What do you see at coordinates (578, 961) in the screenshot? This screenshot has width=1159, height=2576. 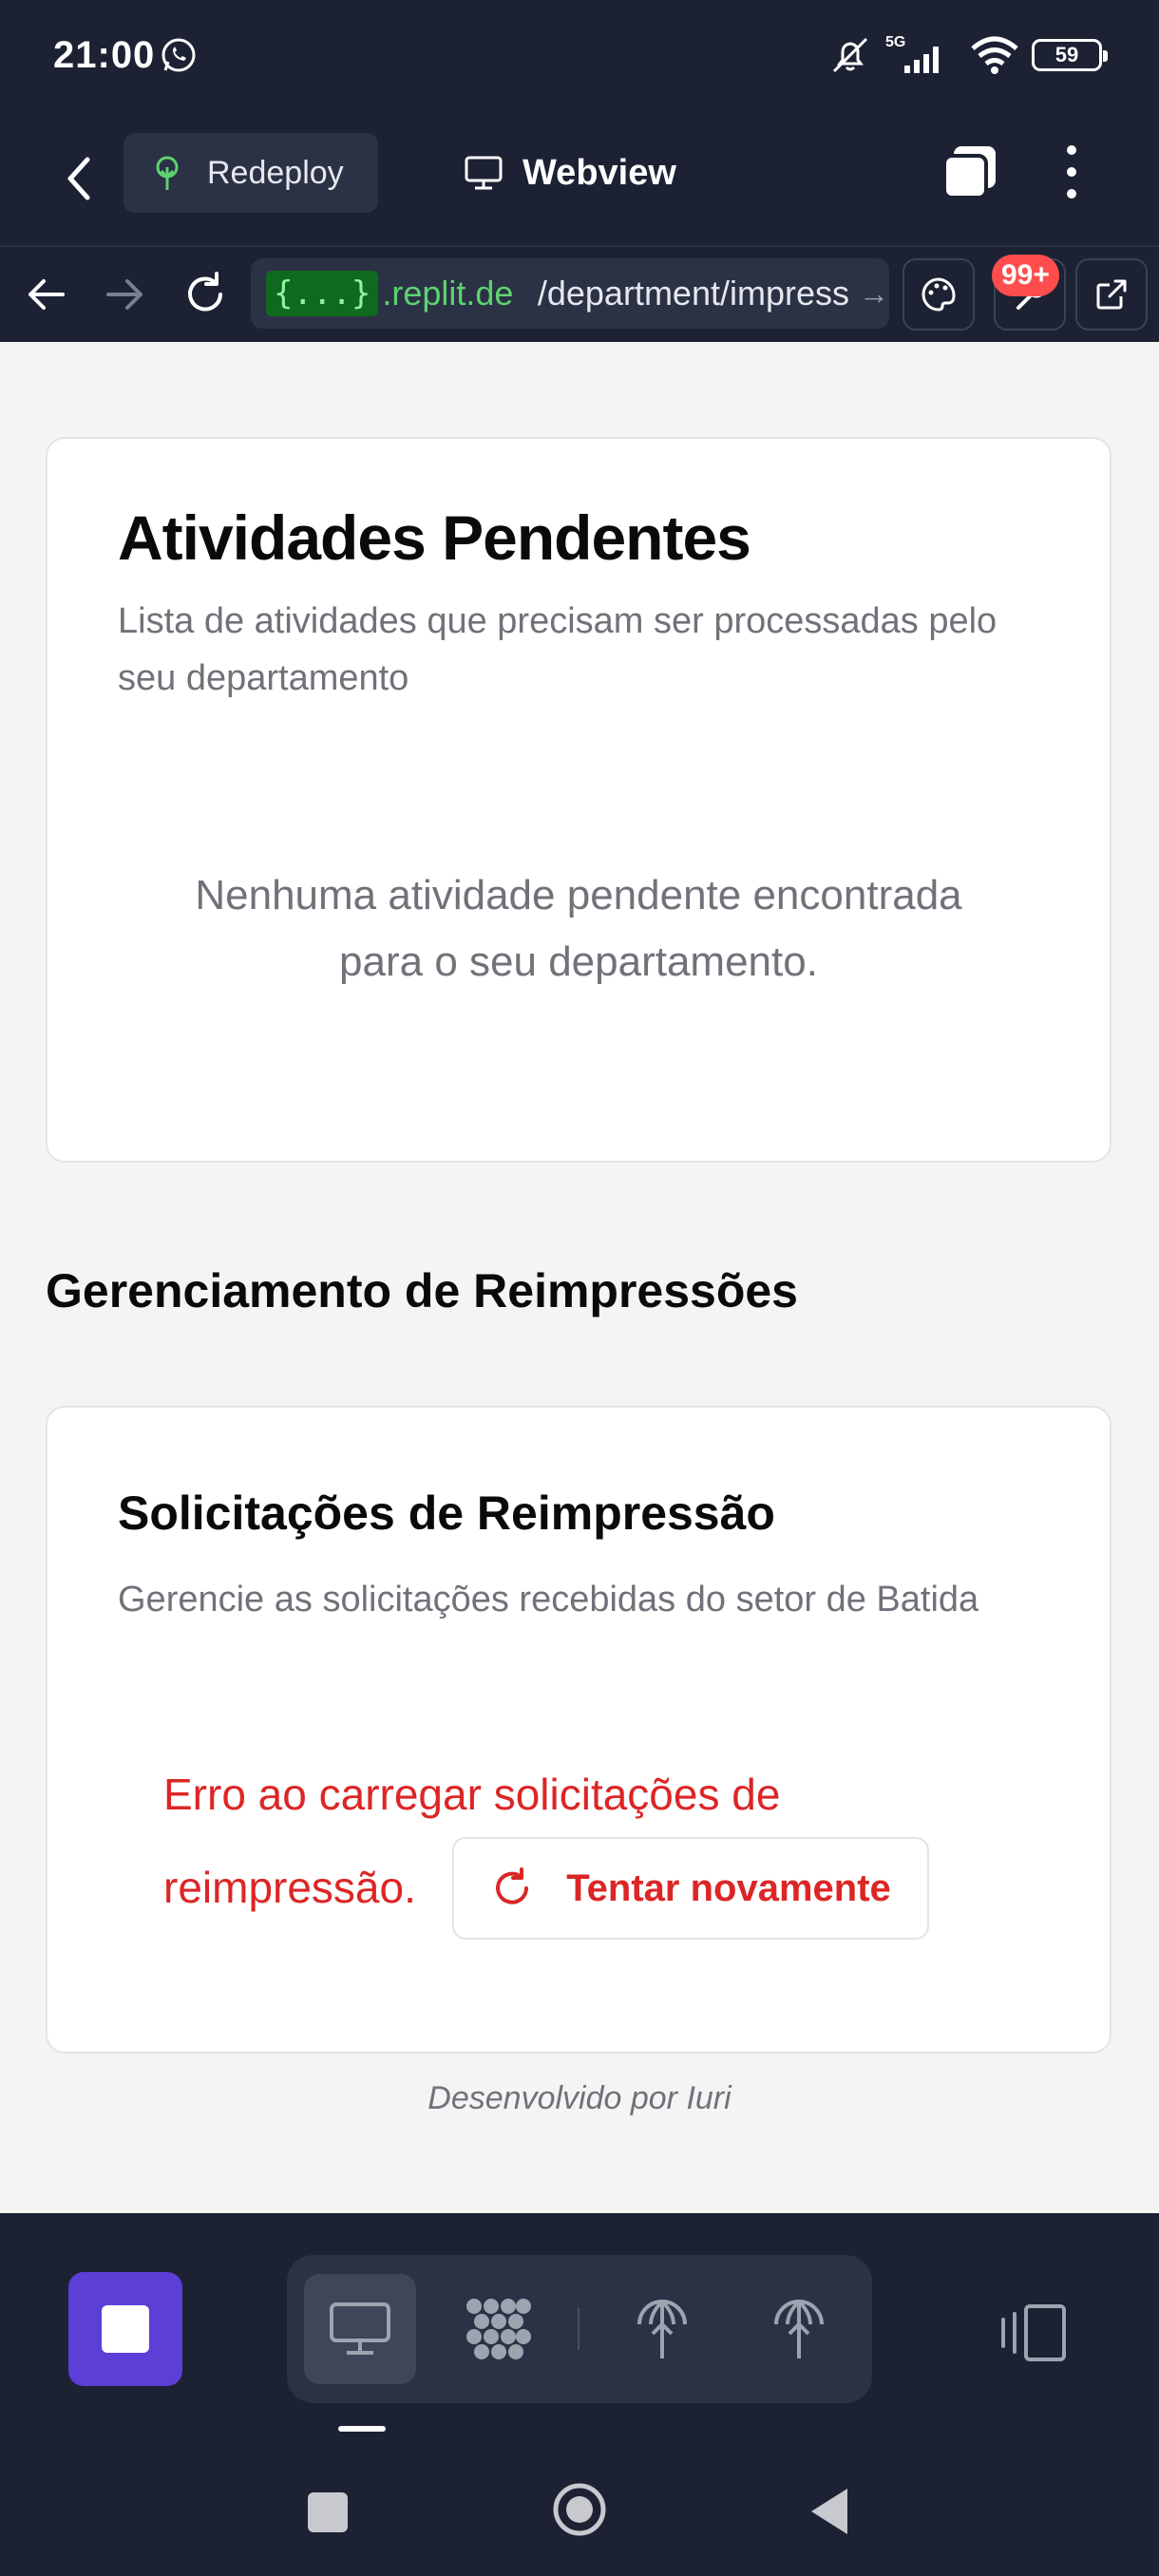 I see `empty-message-line2: para o seu departamento.` at bounding box center [578, 961].